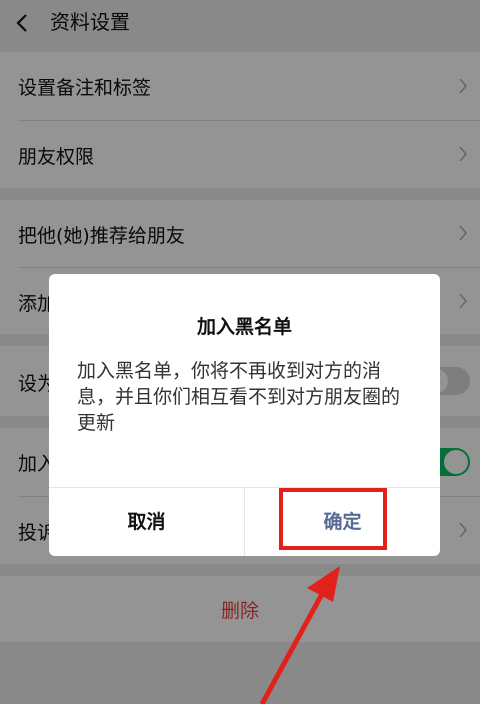 The height and width of the screenshot is (704, 480). I want to click on dialog-title: 加入黑名单, so click(244, 327).